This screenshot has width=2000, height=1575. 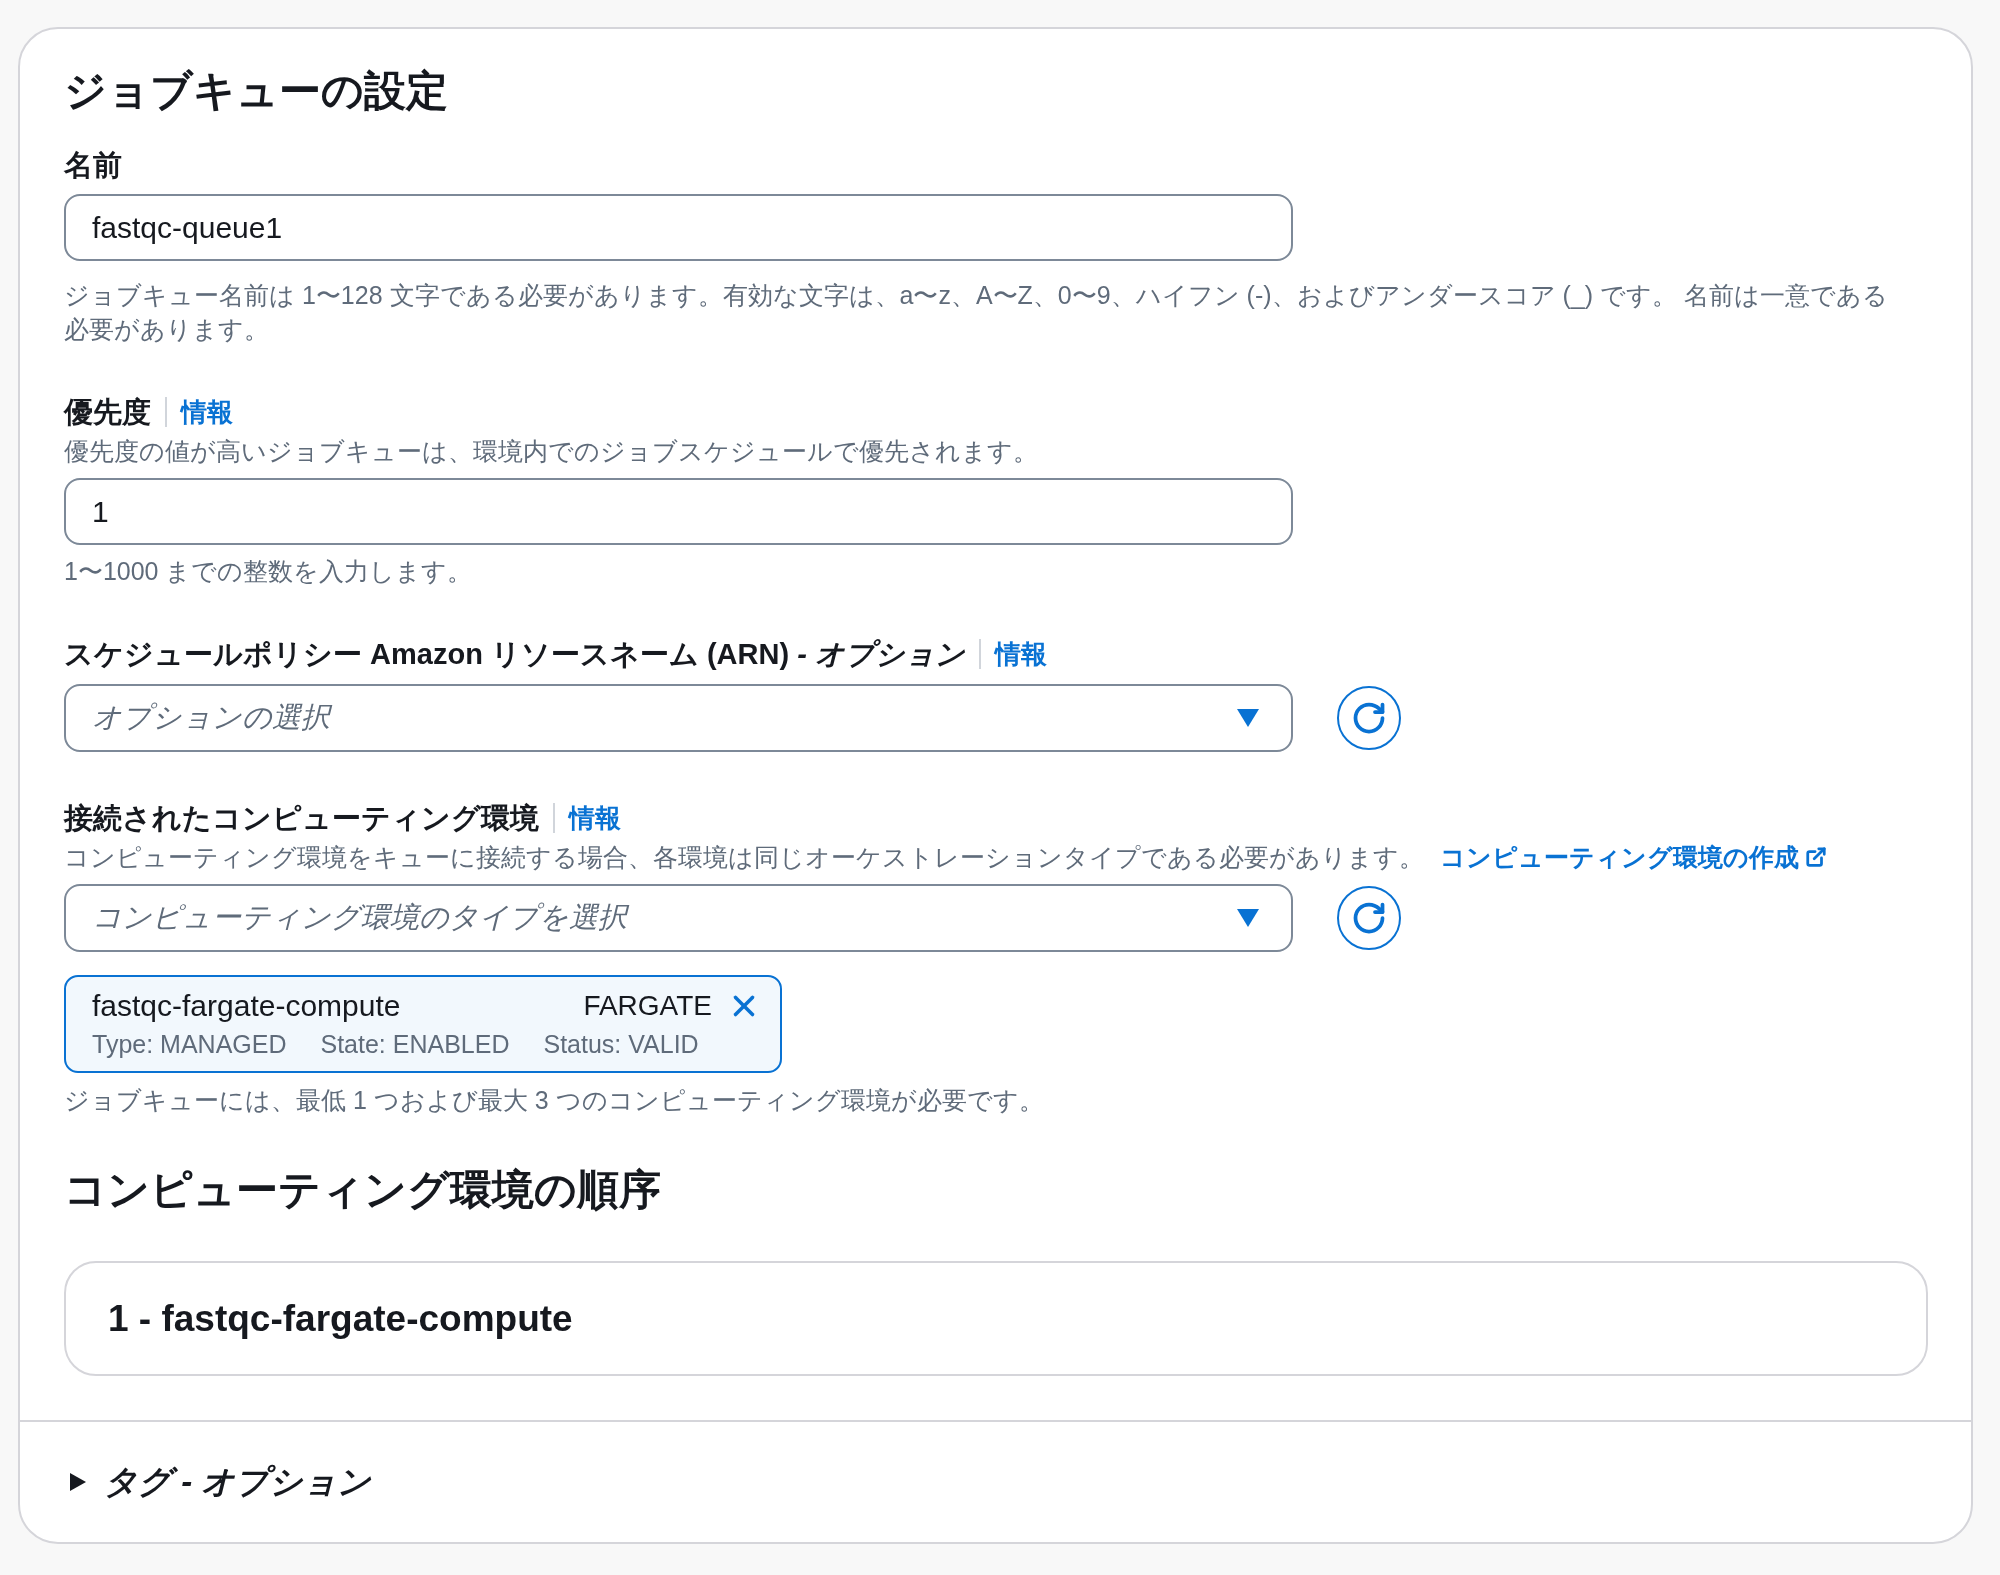 What do you see at coordinates (247, 1006) in the screenshot?
I see `token-name: fastqc-fargate-compute` at bounding box center [247, 1006].